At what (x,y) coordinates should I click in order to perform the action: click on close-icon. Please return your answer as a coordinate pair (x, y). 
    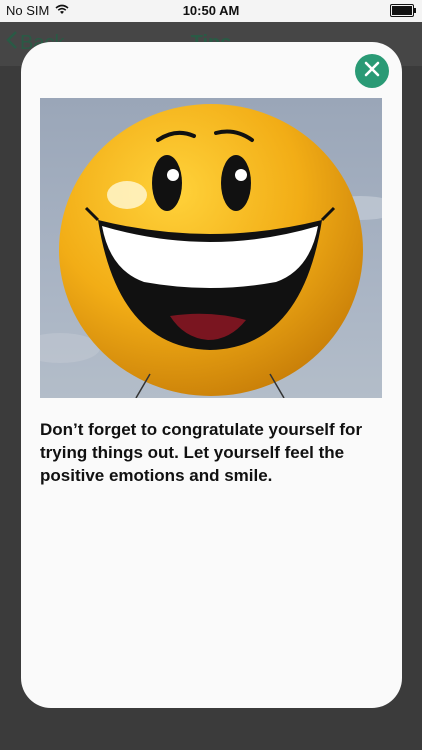
    Looking at the image, I should click on (372, 71).